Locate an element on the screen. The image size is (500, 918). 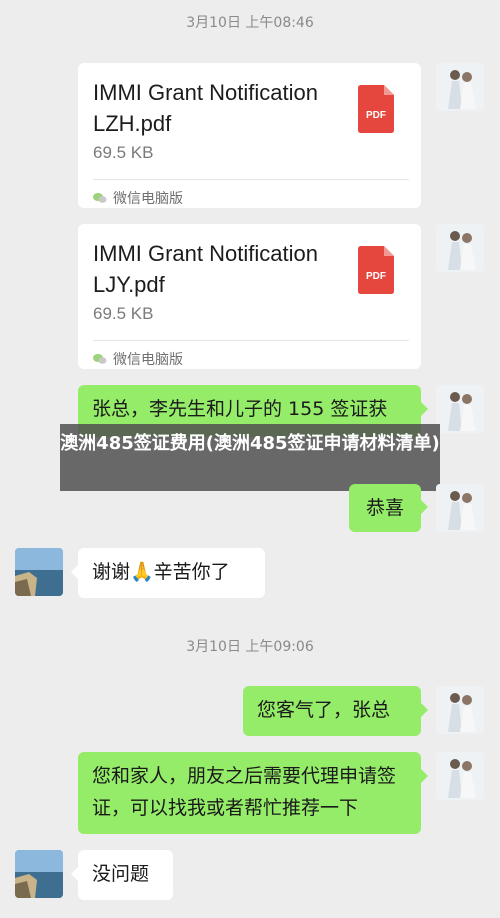
message-bubble: 恭喜 is located at coordinates (385, 508).